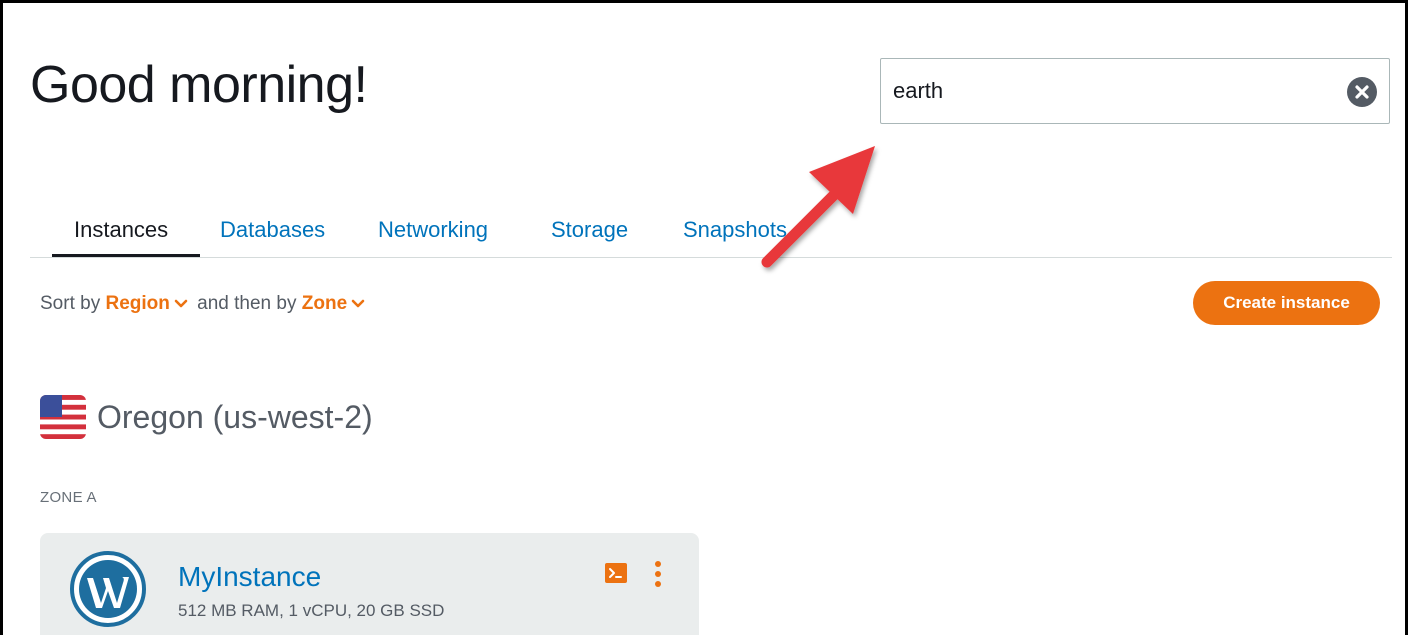 The height and width of the screenshot is (635, 1408). I want to click on sort-middle-label: and then by, so click(247, 303).